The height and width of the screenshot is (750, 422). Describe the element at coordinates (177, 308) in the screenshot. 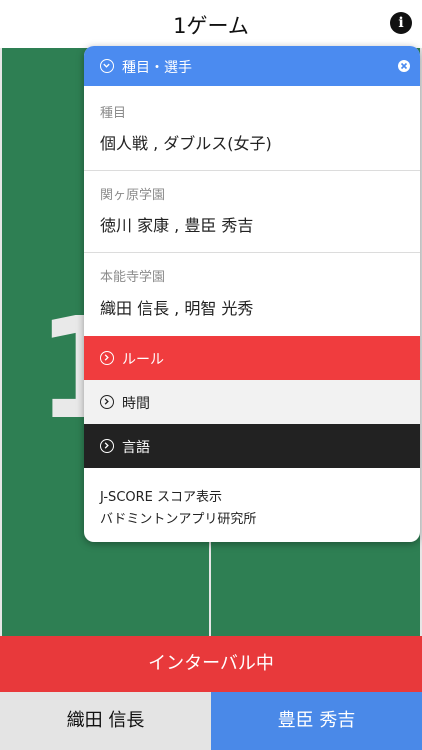

I see `team2-players: 織田 信長 , 明智 光秀` at that location.